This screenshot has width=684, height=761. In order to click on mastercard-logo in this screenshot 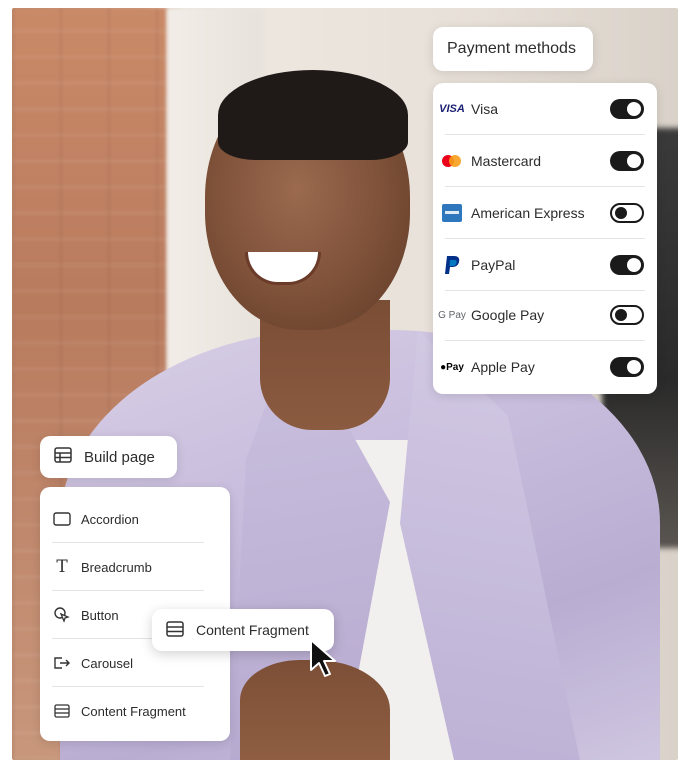, I will do `click(452, 161)`.